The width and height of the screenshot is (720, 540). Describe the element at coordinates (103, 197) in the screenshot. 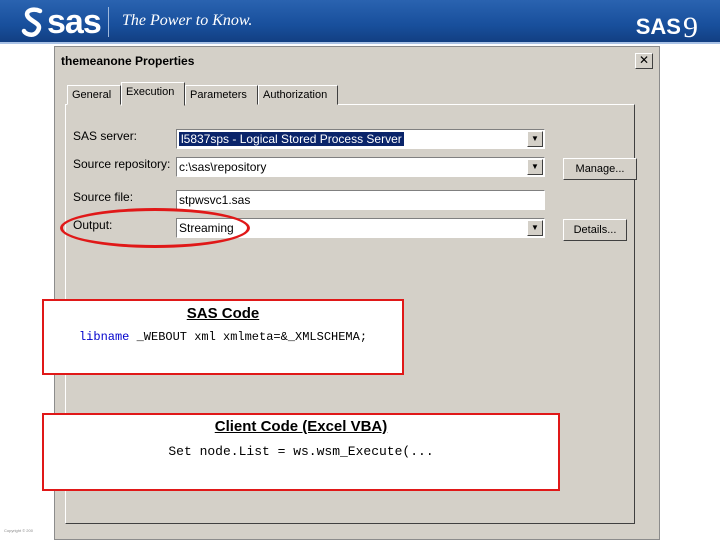

I see `source-file-label: Source file:` at that location.